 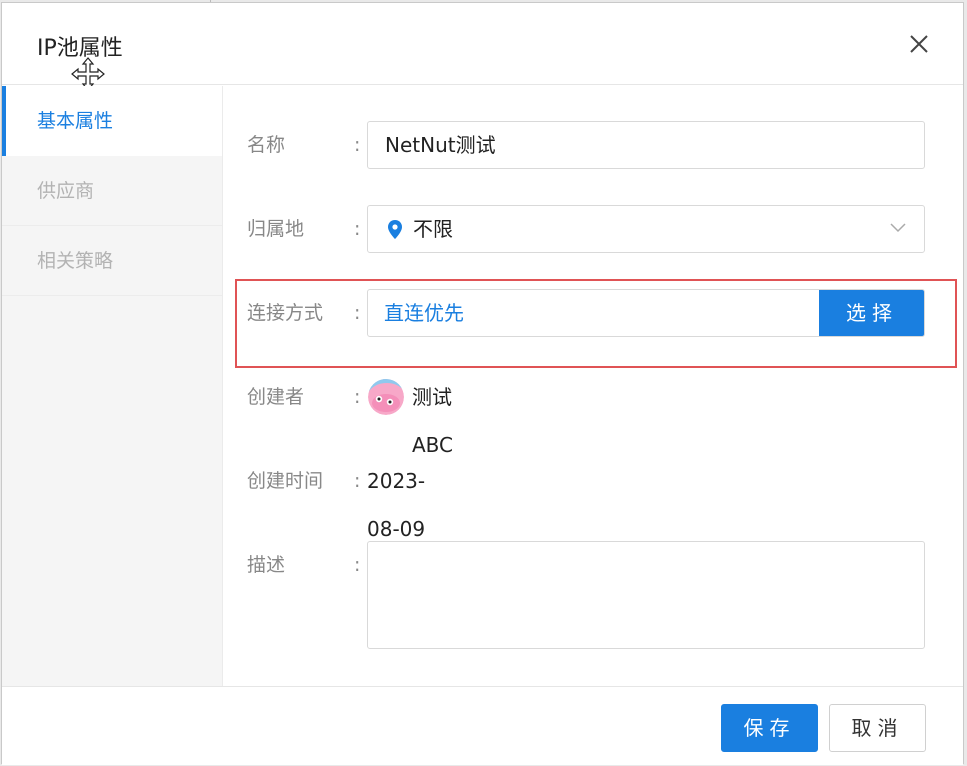 What do you see at coordinates (285, 481) in the screenshot?
I see `created-time-label: 创建时间` at bounding box center [285, 481].